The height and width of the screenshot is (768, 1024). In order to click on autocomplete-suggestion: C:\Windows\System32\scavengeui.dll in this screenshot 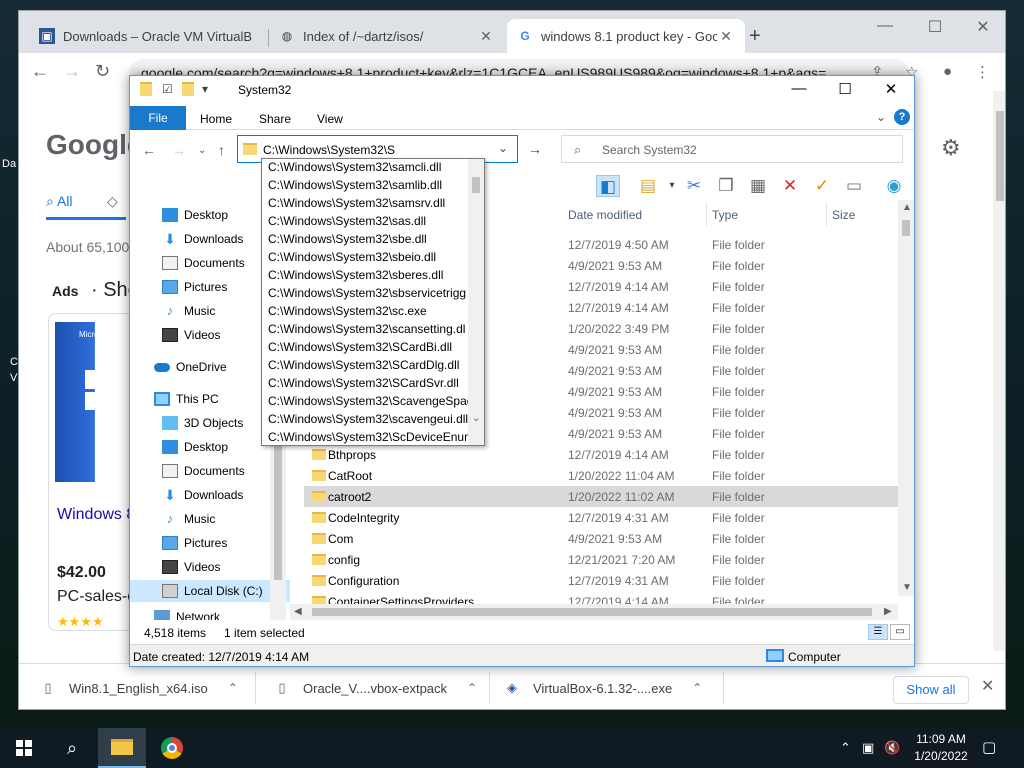, I will do `click(368, 421)`.